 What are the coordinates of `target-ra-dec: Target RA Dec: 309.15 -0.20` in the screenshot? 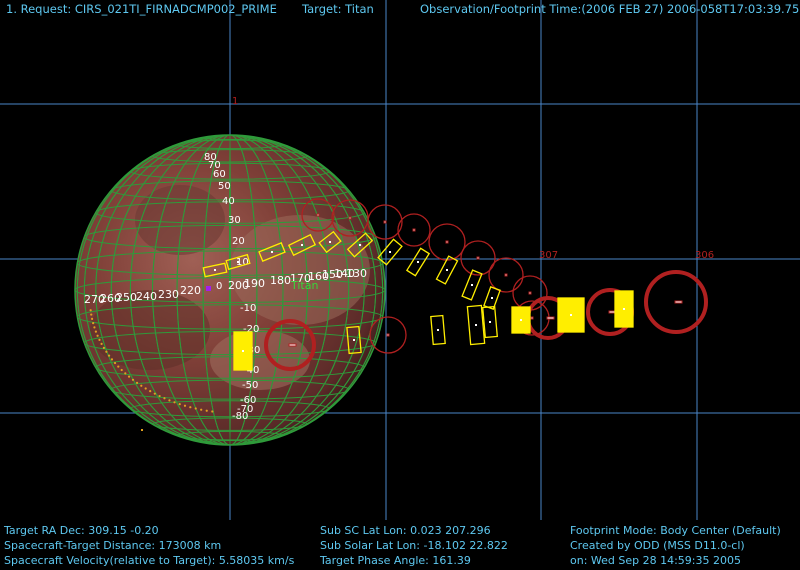 It's located at (81, 530).